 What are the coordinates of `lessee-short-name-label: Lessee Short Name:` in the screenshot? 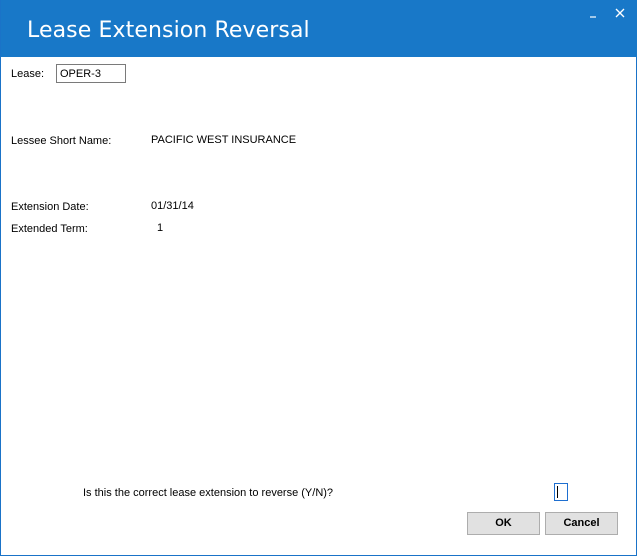 It's located at (61, 141).